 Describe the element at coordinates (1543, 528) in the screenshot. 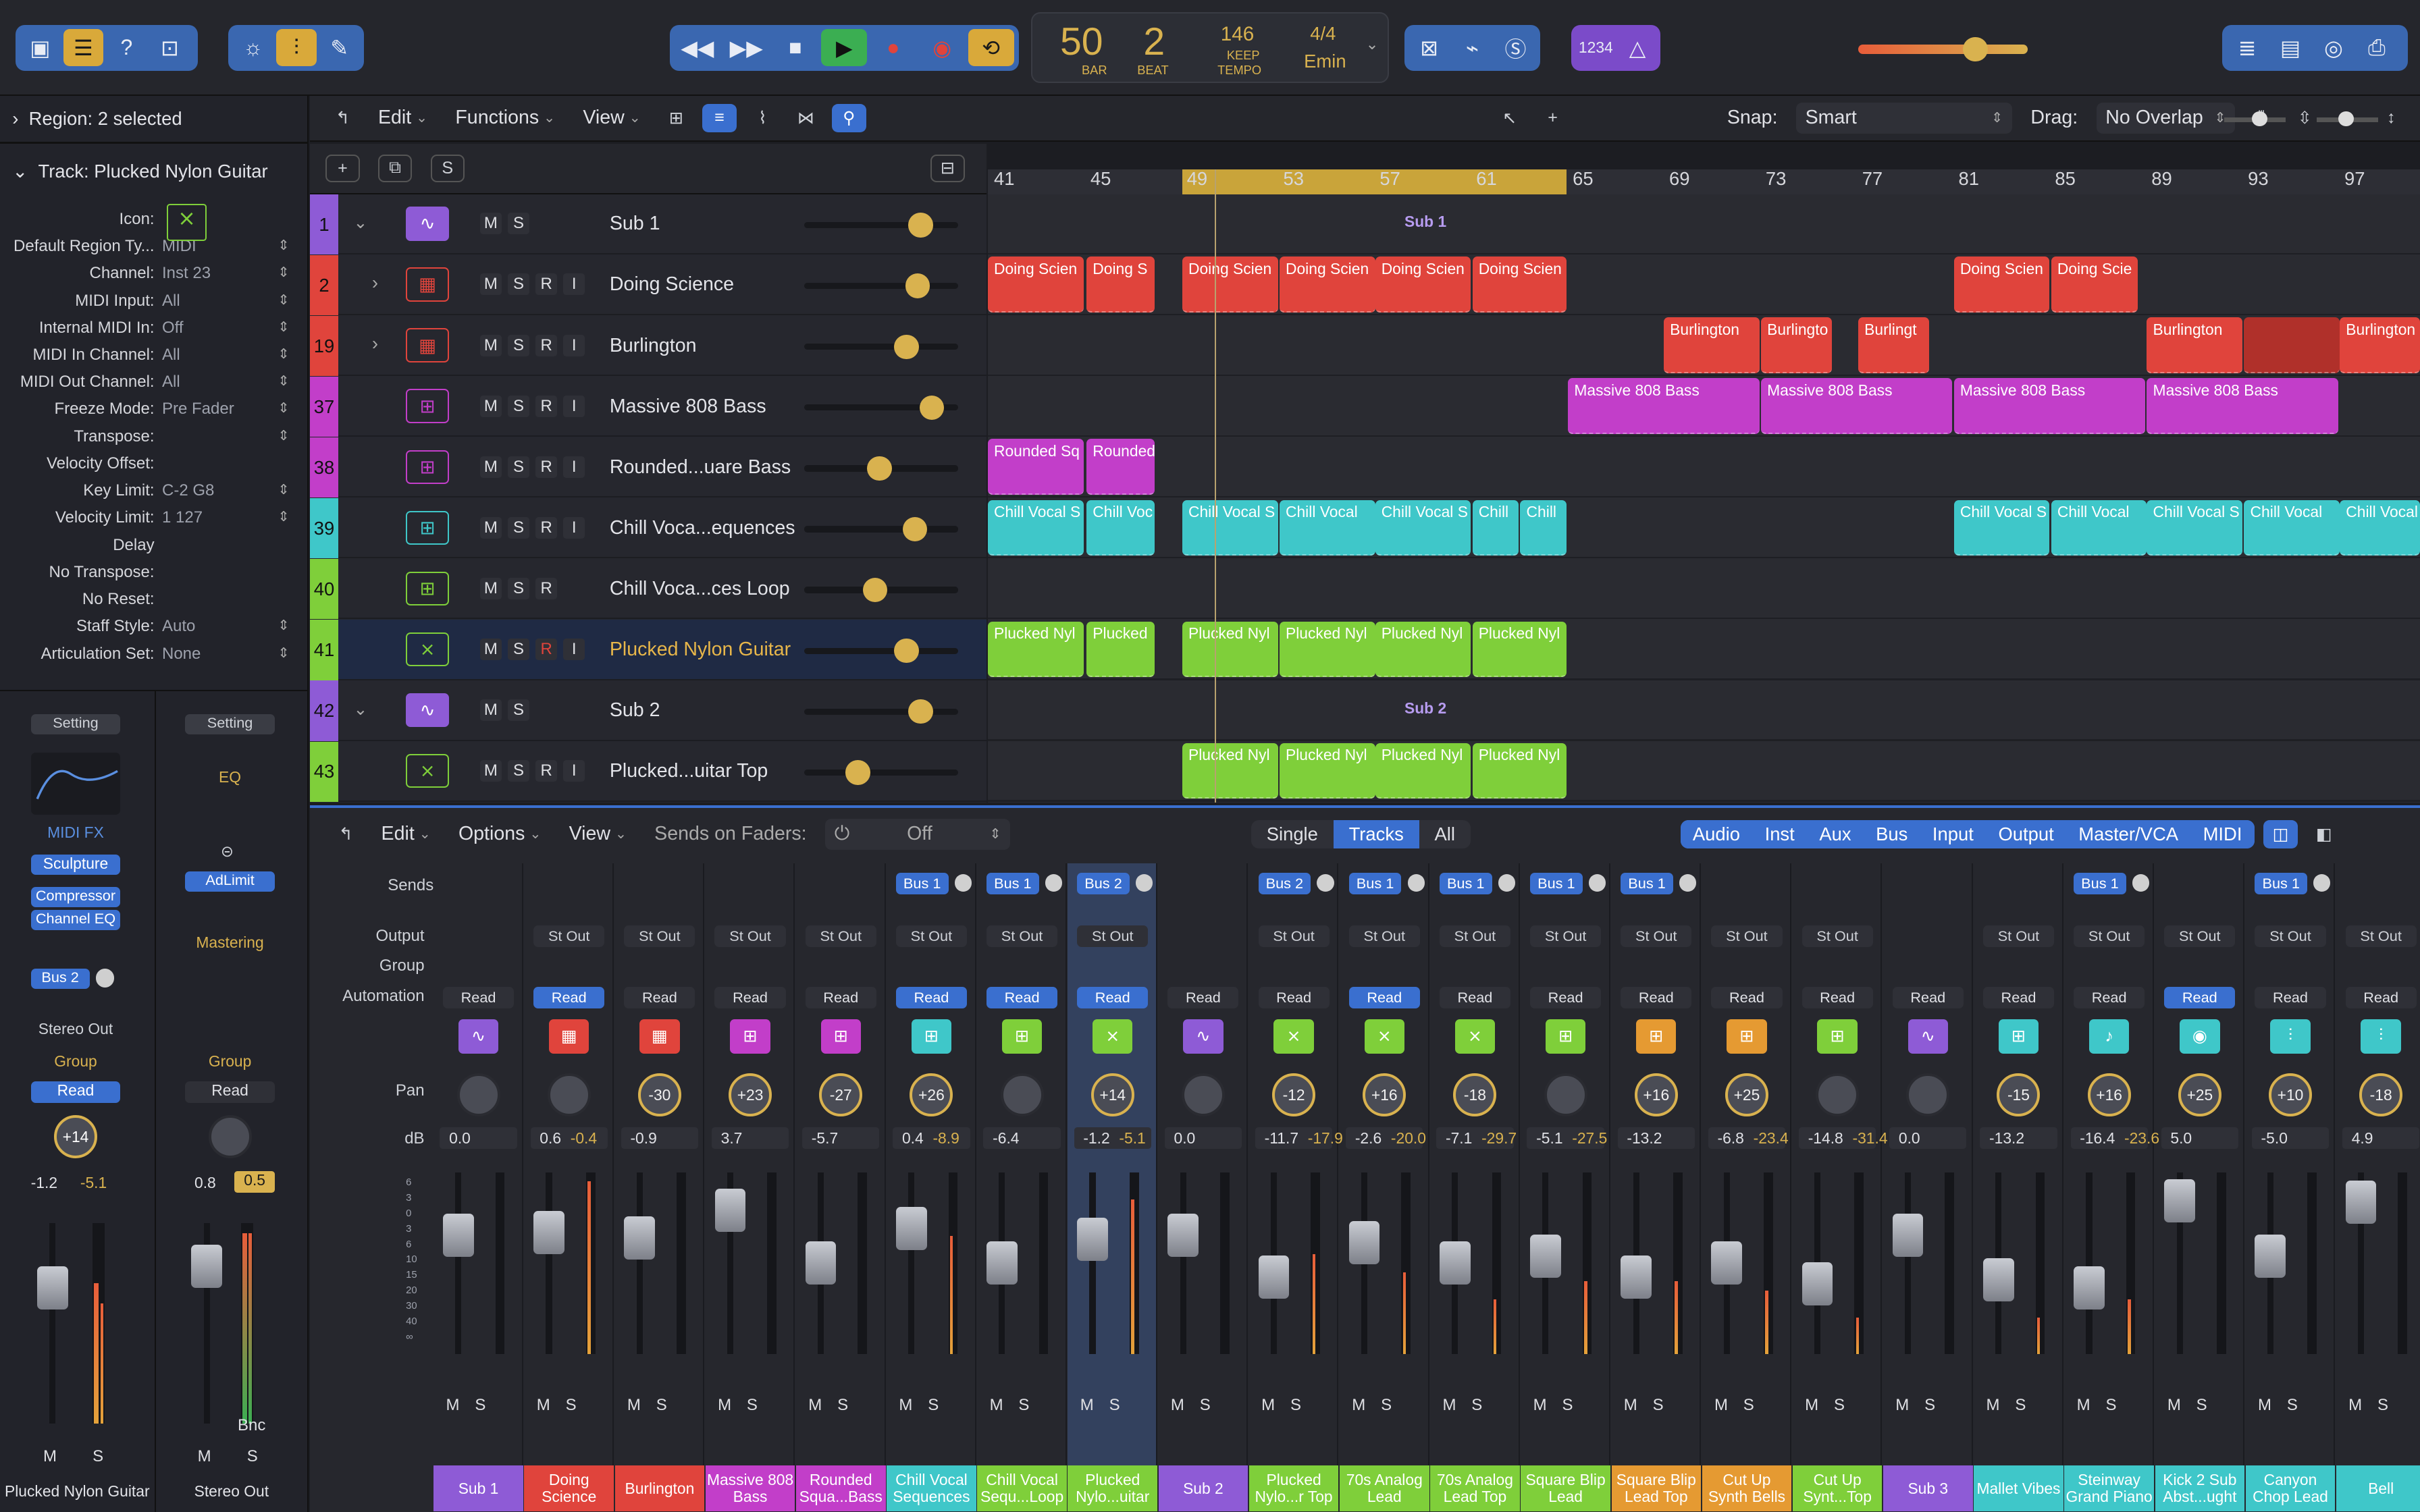

I see `region: Chill` at that location.